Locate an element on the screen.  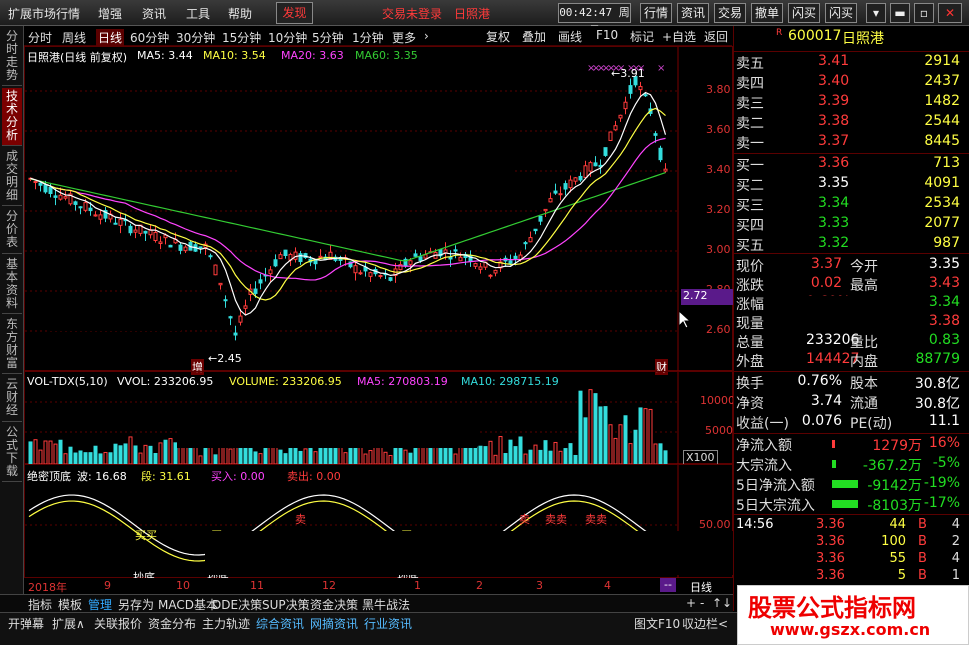
flash-buy-button: 闪买 is located at coordinates (804, 13).